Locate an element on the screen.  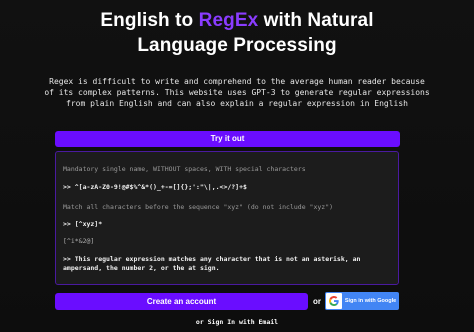
title-accent: RegEx is located at coordinates (228, 20).